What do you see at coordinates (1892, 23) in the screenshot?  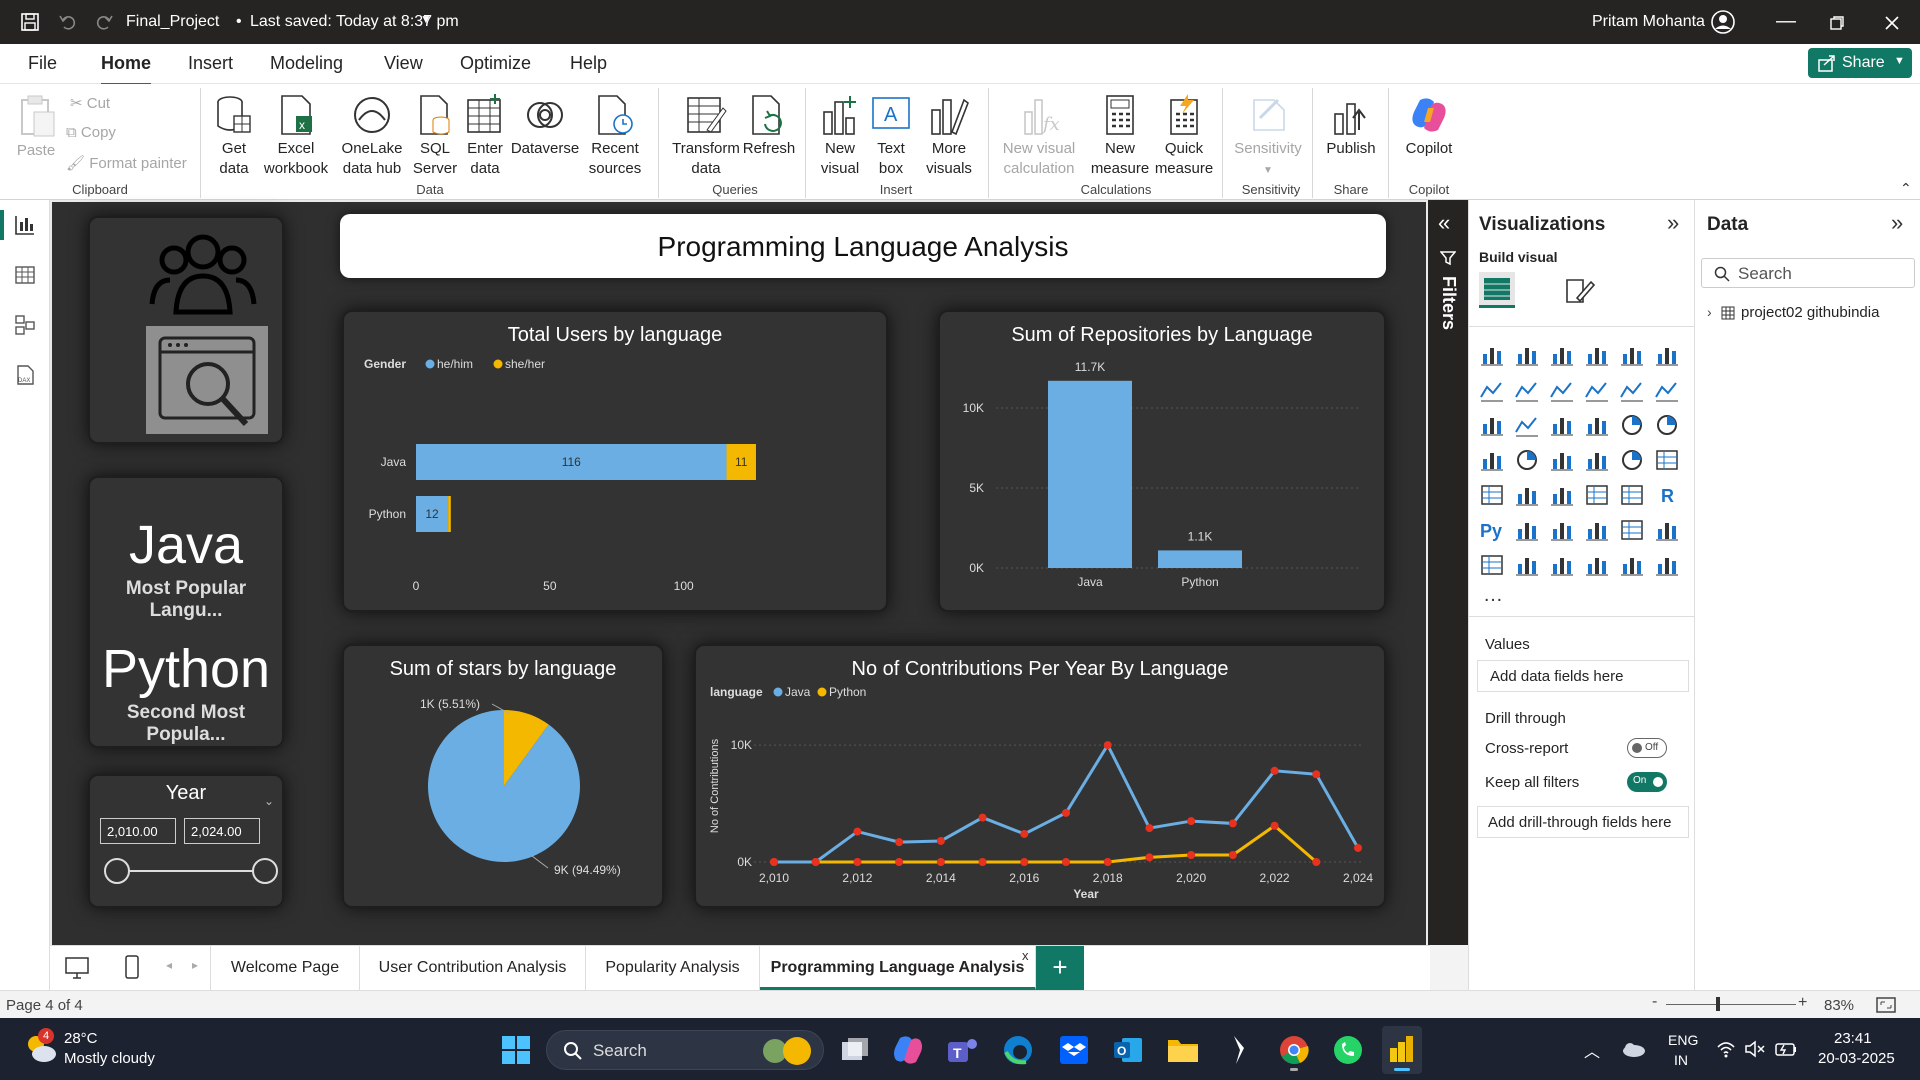 I see `close-icon` at bounding box center [1892, 23].